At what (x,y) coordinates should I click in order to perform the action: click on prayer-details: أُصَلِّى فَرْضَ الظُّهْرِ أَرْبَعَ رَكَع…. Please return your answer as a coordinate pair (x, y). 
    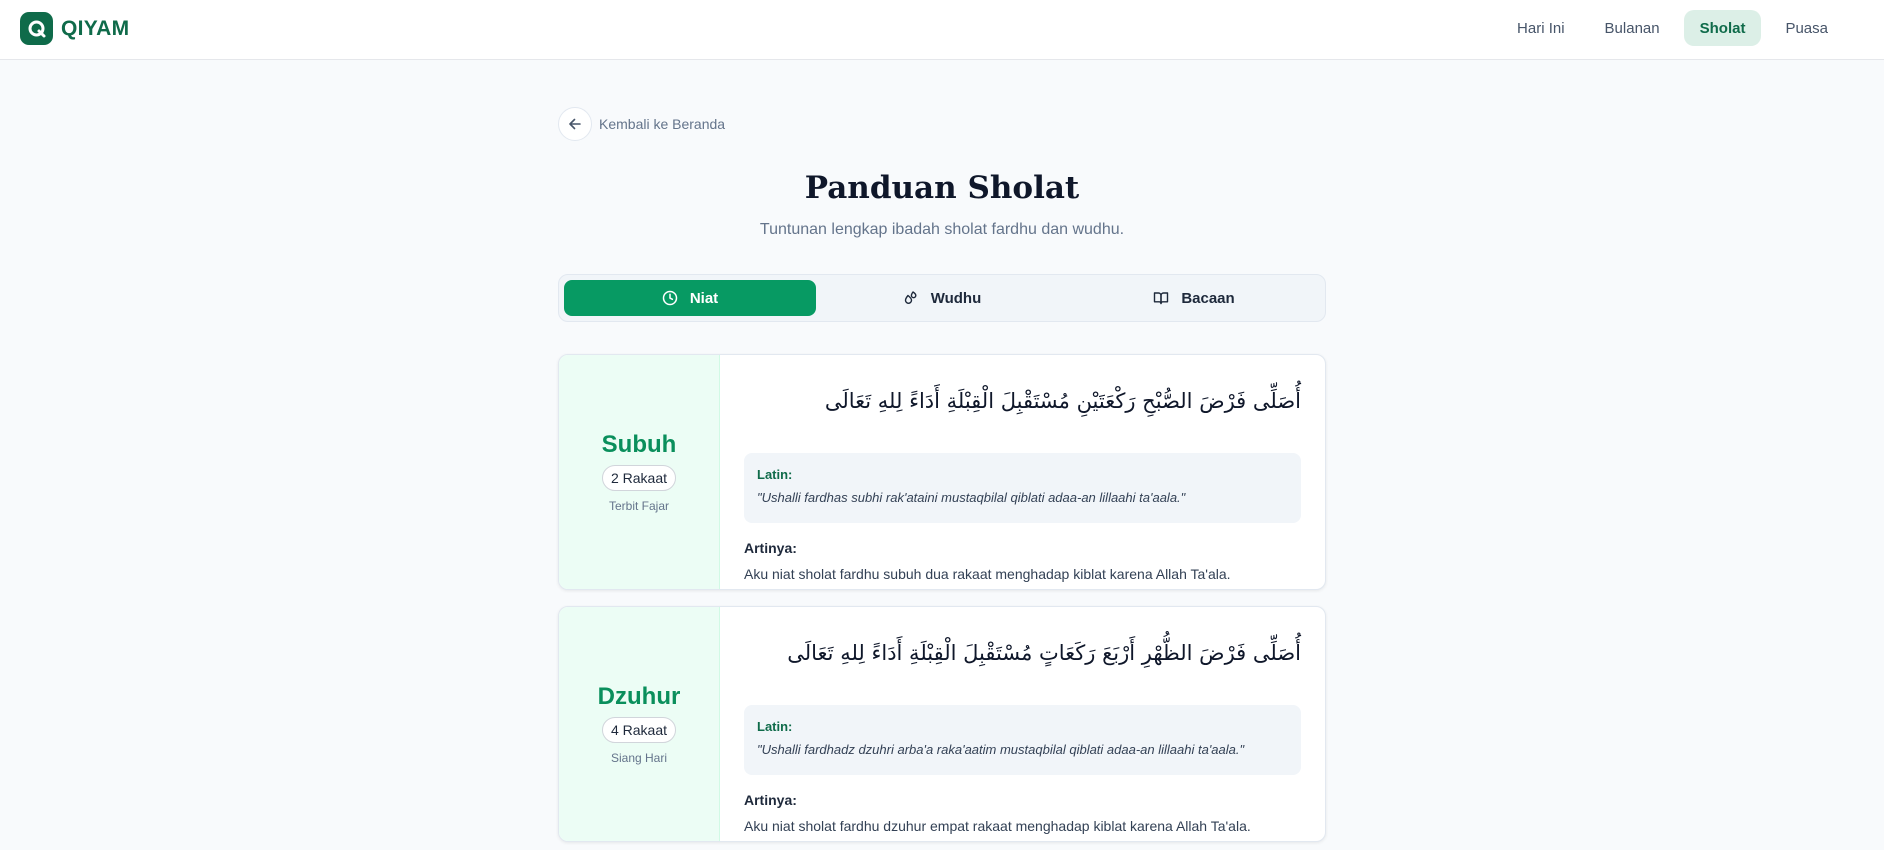
    Looking at the image, I should click on (1022, 724).